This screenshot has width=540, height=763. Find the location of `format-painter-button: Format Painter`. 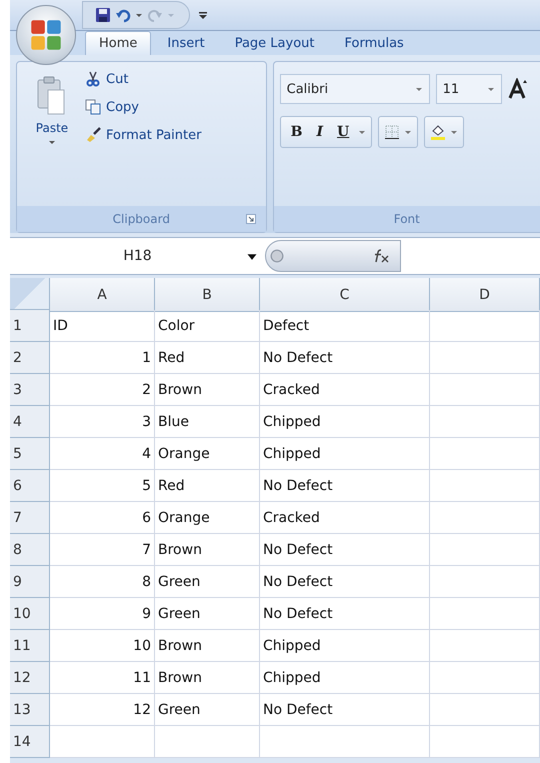

format-painter-button: Format Painter is located at coordinates (143, 135).